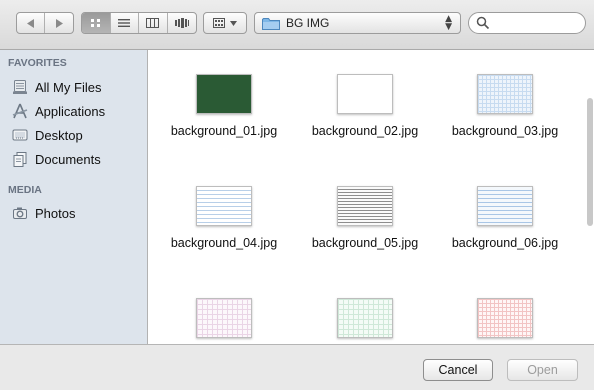 The width and height of the screenshot is (594, 390). I want to click on search-input, so click(536, 23).